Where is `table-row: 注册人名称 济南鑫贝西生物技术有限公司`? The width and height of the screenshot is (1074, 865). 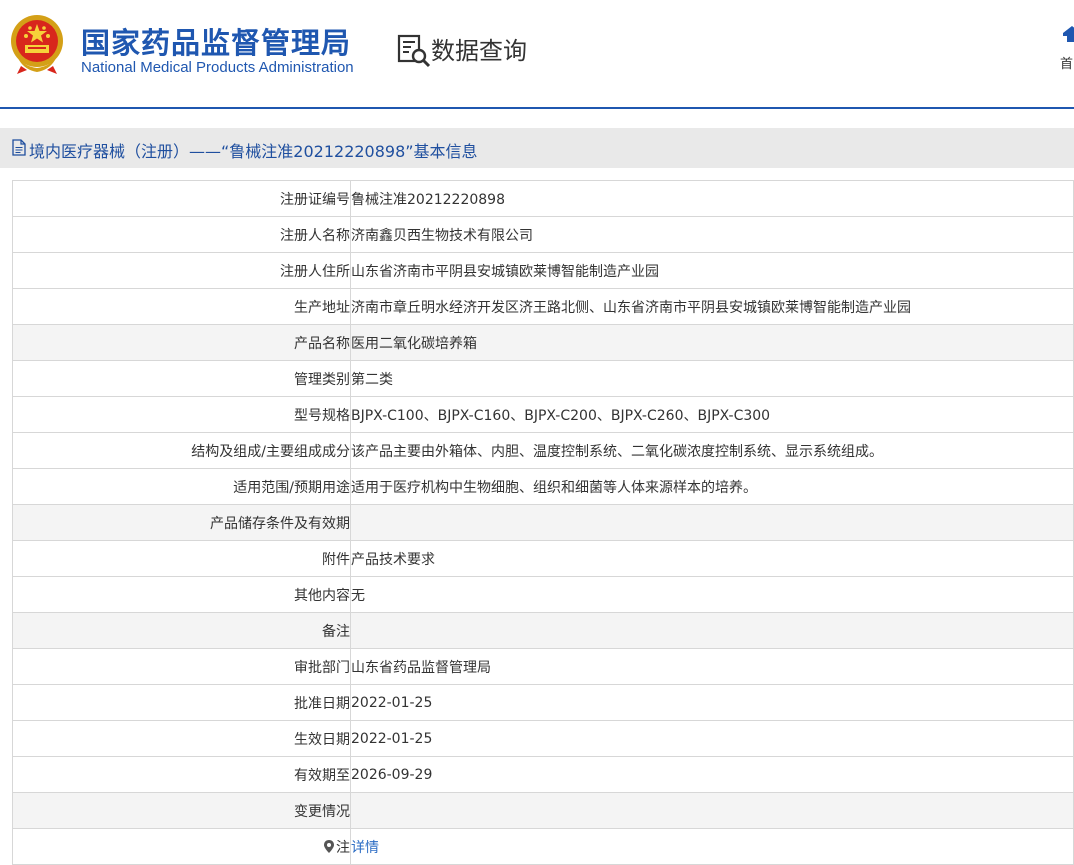 table-row: 注册人名称 济南鑫贝西生物技术有限公司 is located at coordinates (543, 234).